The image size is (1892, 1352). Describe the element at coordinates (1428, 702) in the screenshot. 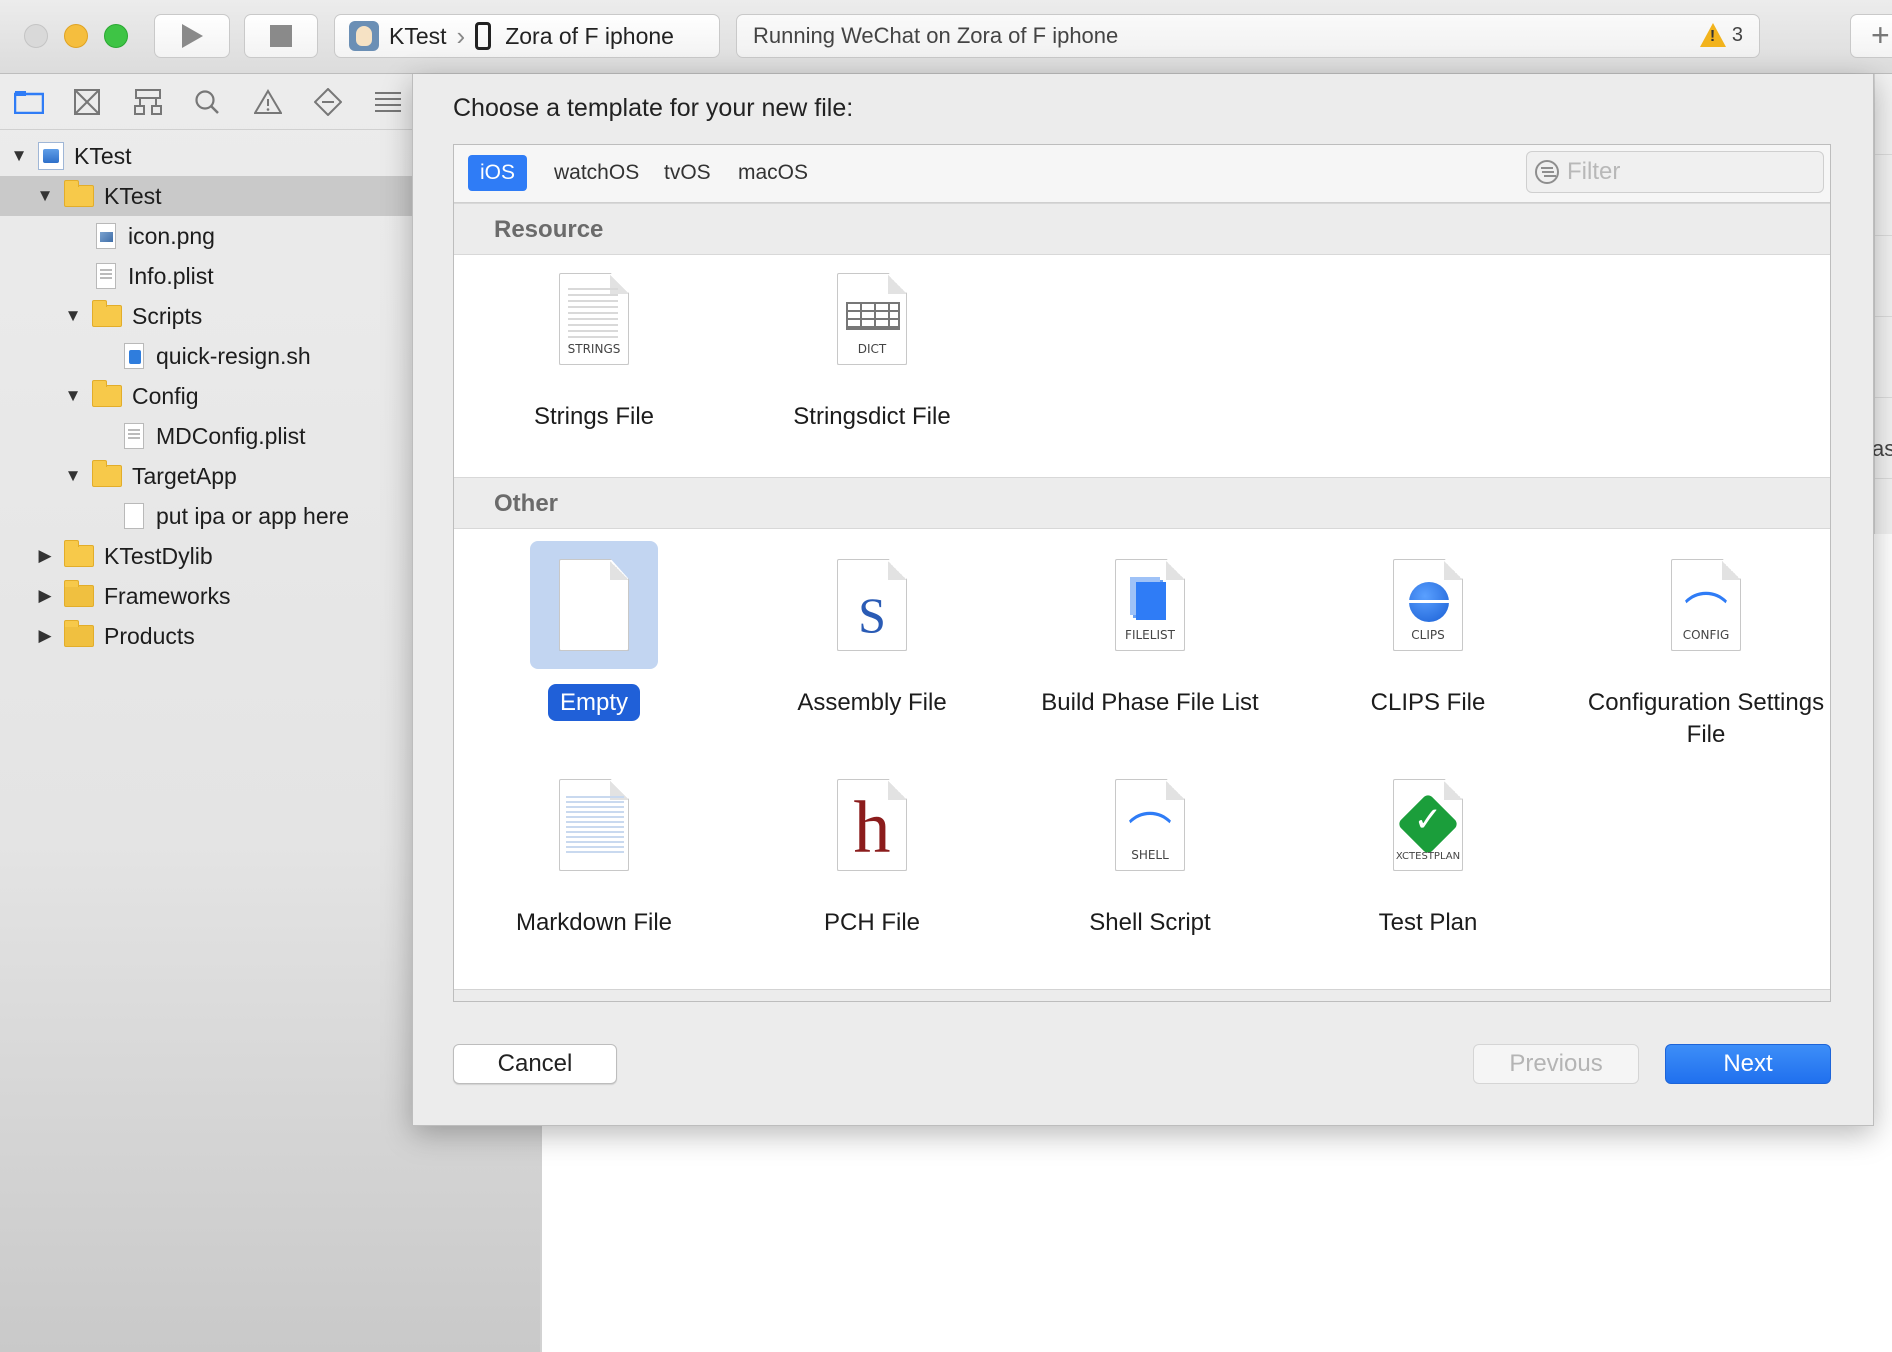

I see `template-name: CLIPS File` at that location.